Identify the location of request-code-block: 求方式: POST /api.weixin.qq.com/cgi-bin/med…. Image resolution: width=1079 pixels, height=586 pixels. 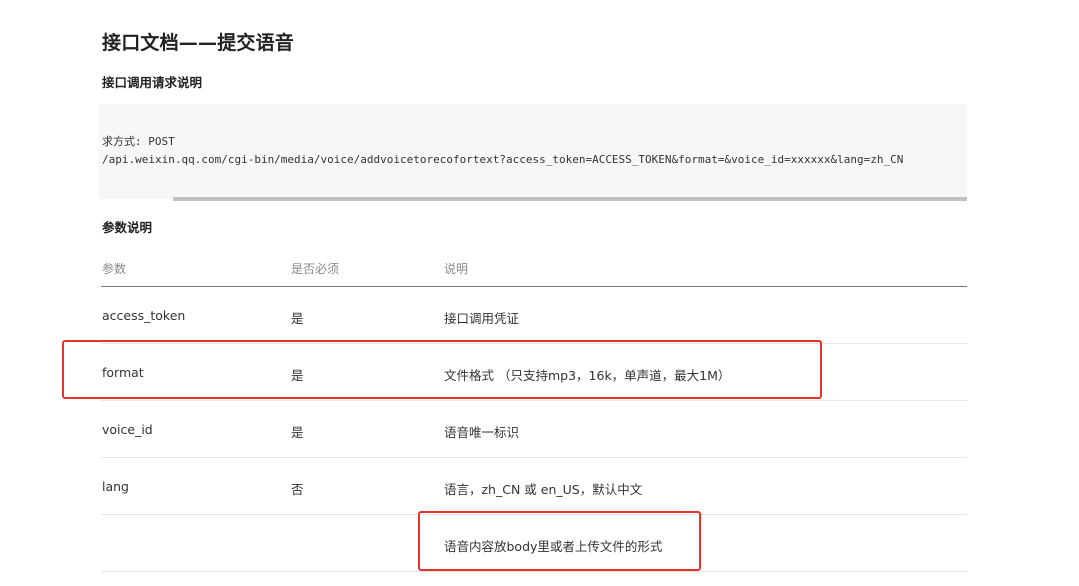
(532, 151).